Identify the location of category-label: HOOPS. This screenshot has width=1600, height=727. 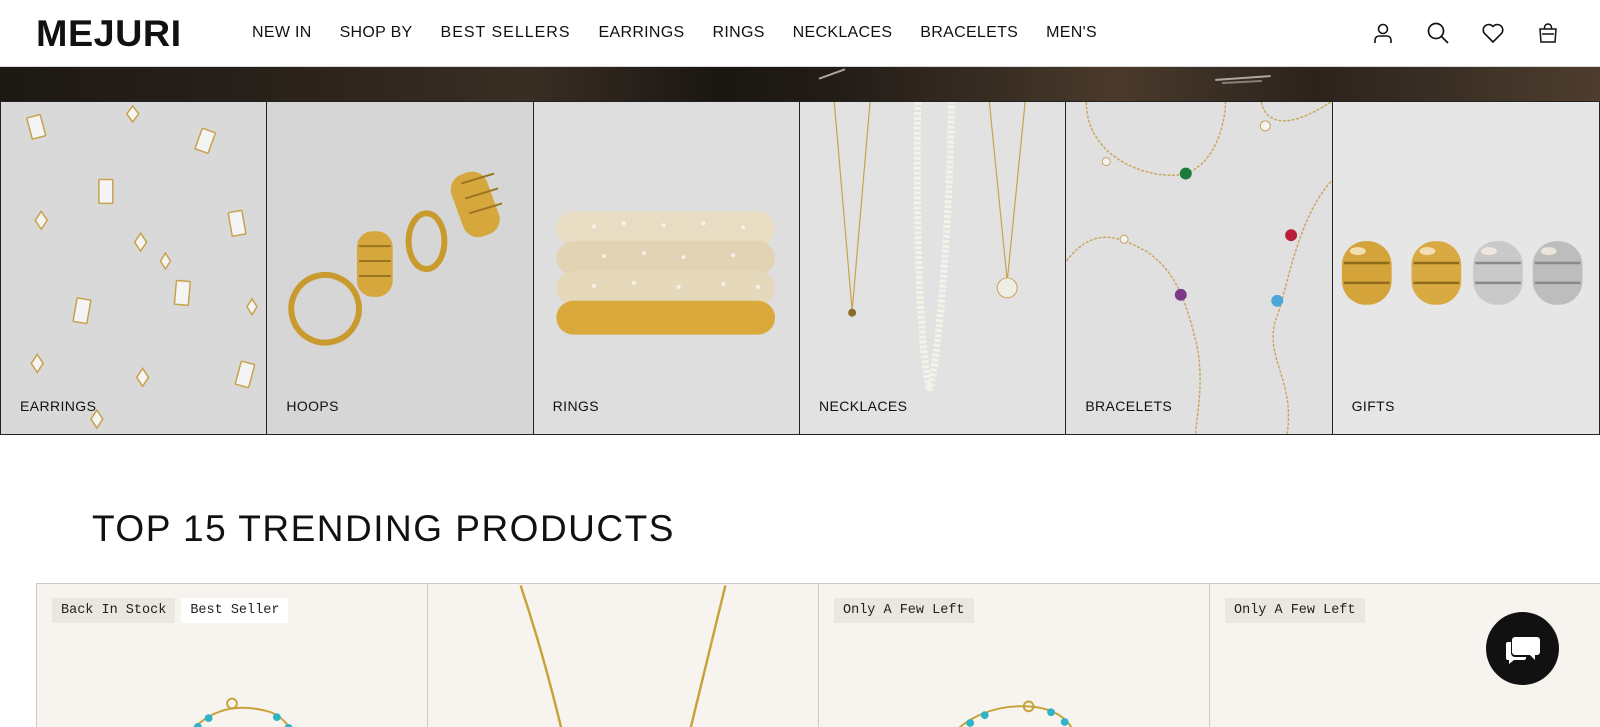
(312, 406).